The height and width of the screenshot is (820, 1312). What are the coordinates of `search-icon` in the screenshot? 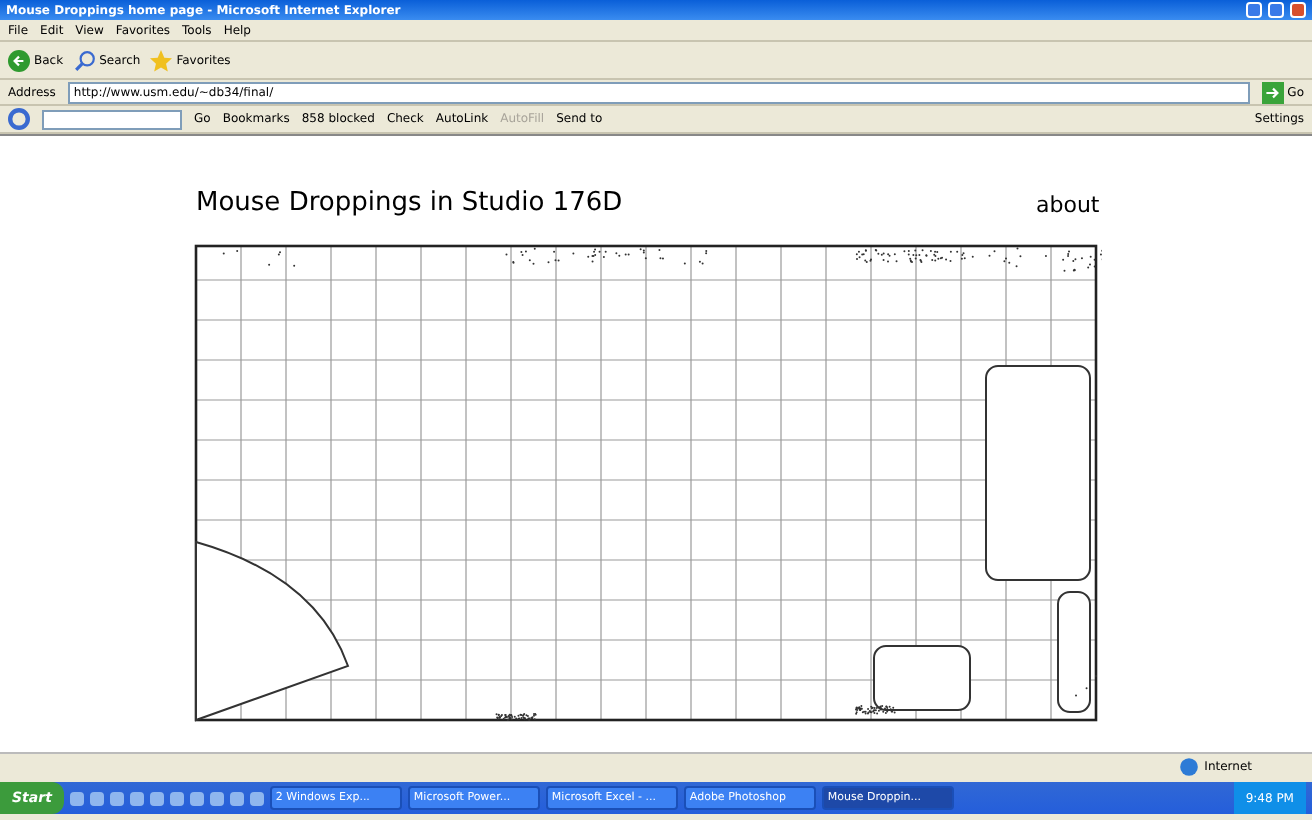 It's located at (84, 60).